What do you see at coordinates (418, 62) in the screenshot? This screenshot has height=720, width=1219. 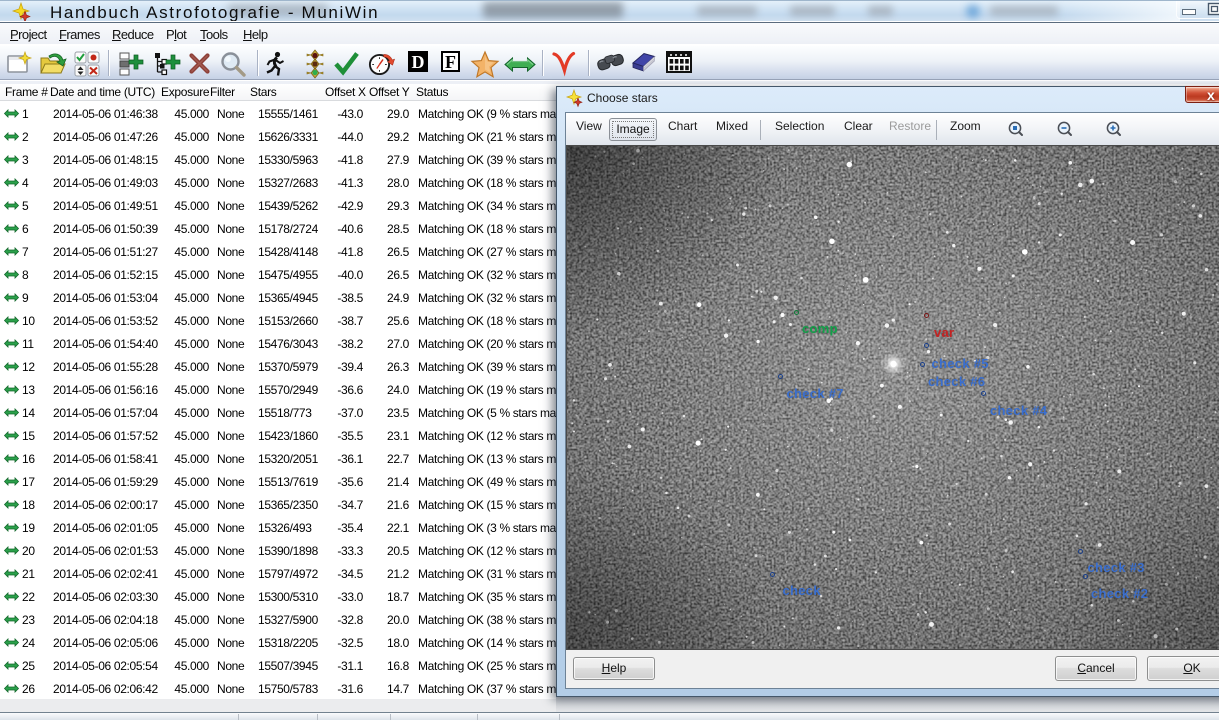 I see `svg-text: D` at bounding box center [418, 62].